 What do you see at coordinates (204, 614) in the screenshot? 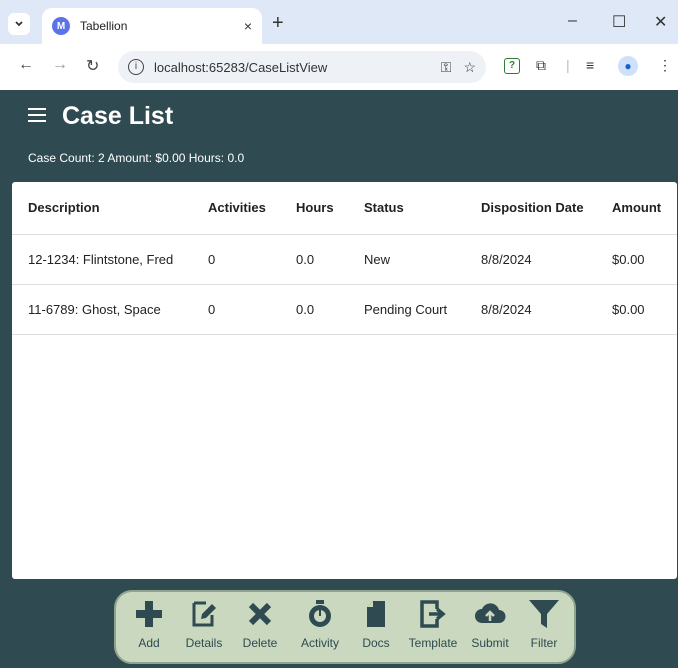
I see `edit-icon` at bounding box center [204, 614].